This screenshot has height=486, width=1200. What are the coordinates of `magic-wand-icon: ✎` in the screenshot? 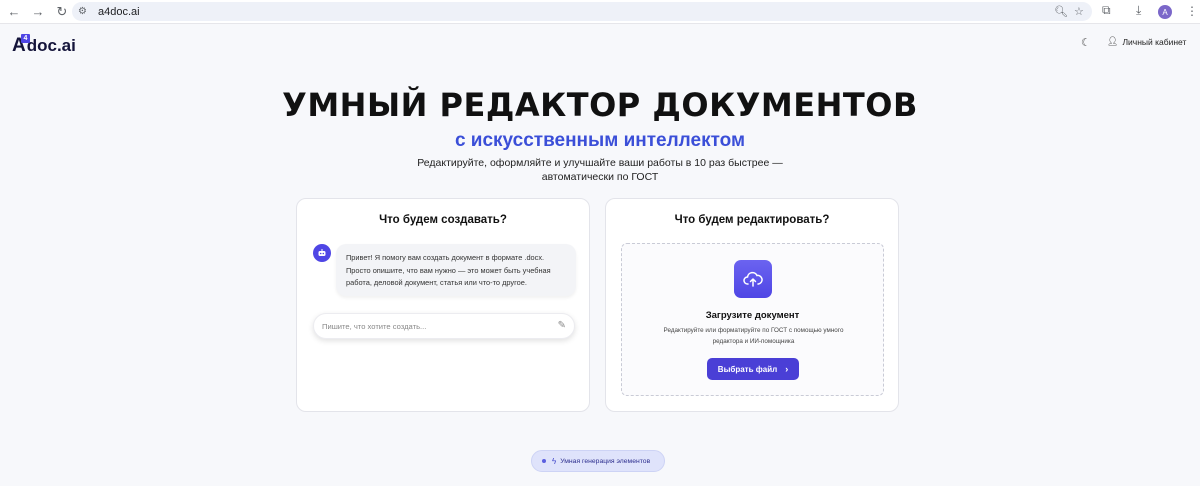 It's located at (562, 325).